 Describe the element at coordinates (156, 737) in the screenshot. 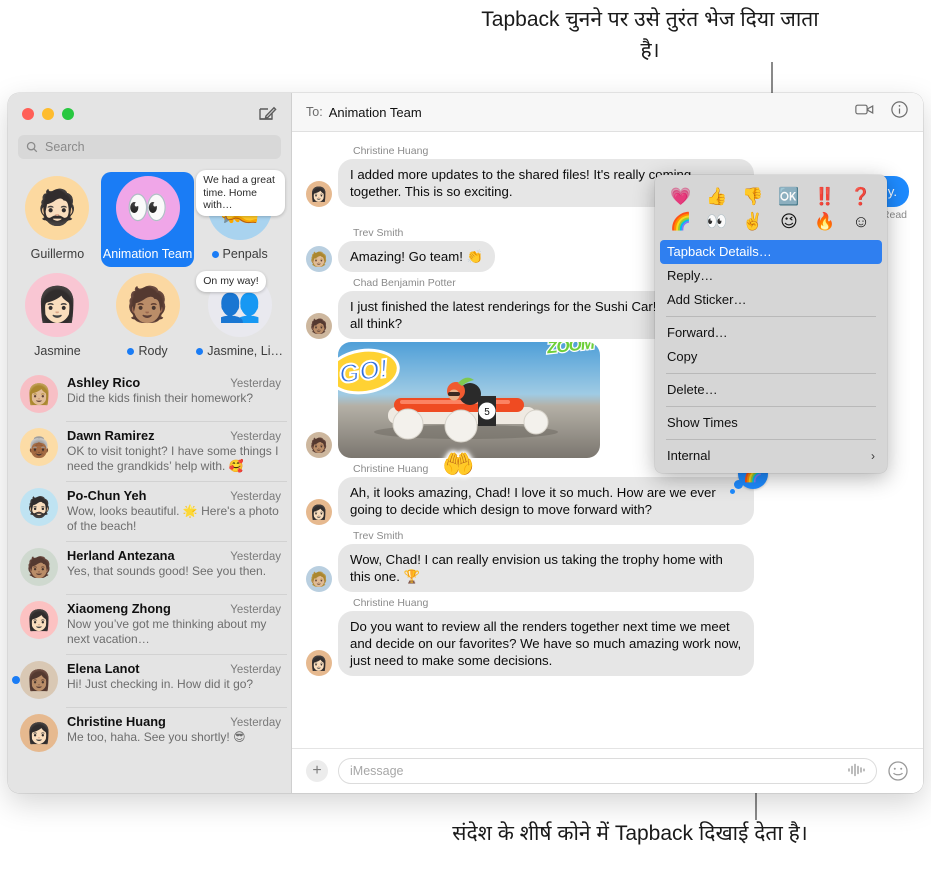

I see `conversation-preview: Me too, haha. See you shortly! 😎` at that location.